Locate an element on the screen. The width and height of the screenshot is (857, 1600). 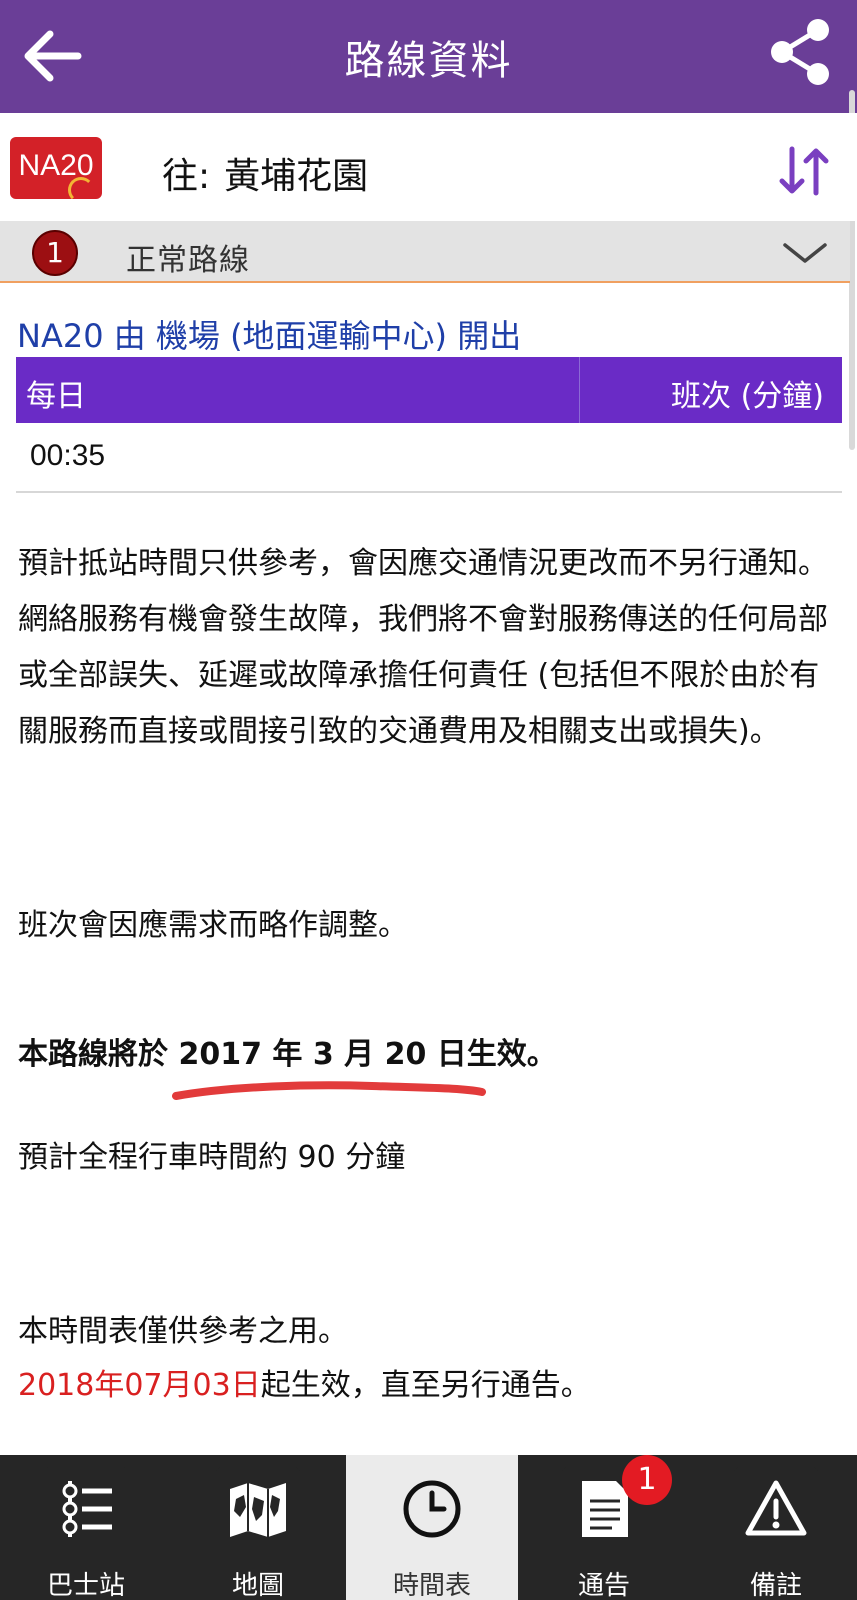
tab-label: 通告 is located at coordinates (603, 1585).